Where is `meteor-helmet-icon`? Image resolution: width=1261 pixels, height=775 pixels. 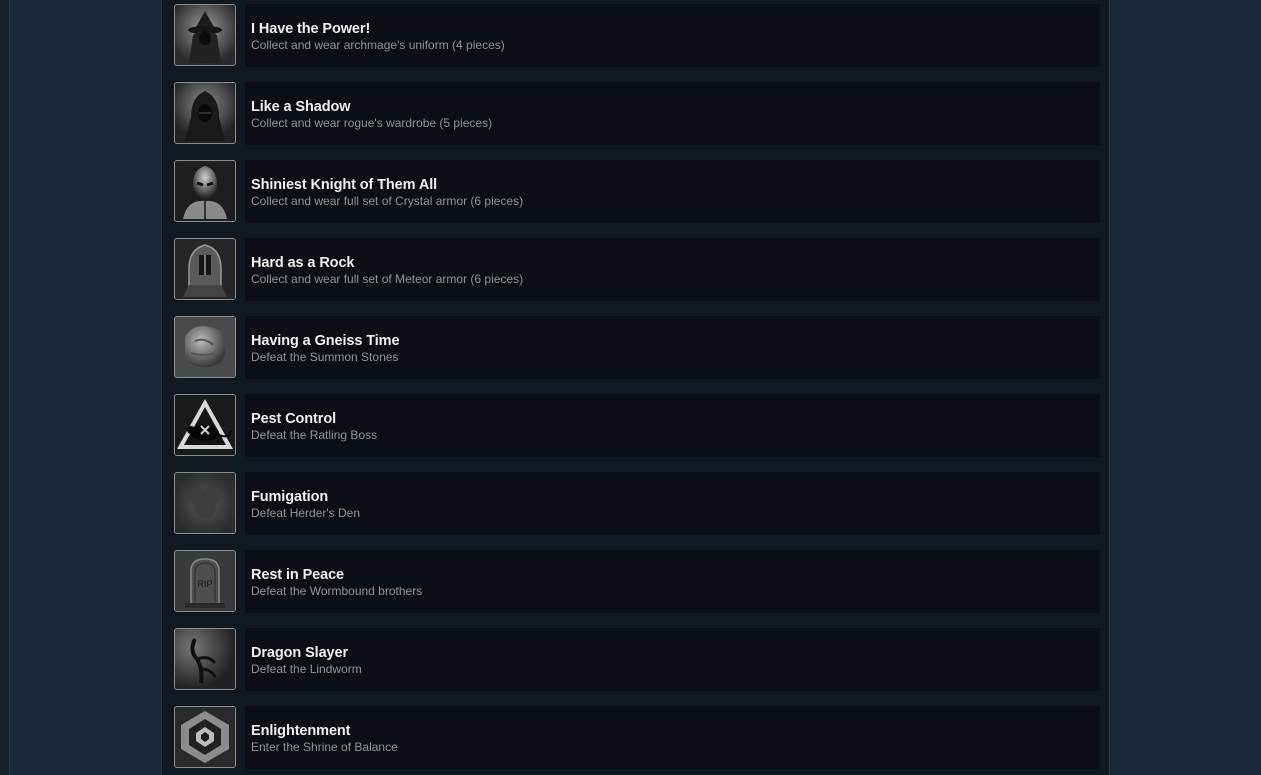
meteor-helmet-icon is located at coordinates (205, 269).